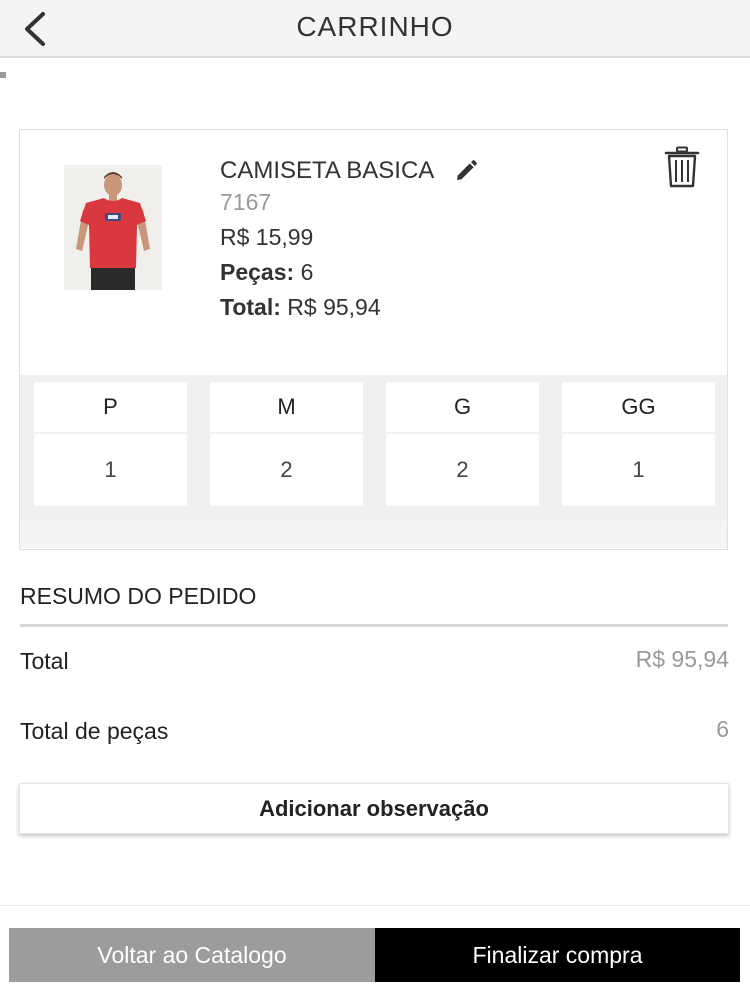 The image size is (750, 1000). I want to click on product-name-row: CAMISETA BASICA, so click(350, 171).